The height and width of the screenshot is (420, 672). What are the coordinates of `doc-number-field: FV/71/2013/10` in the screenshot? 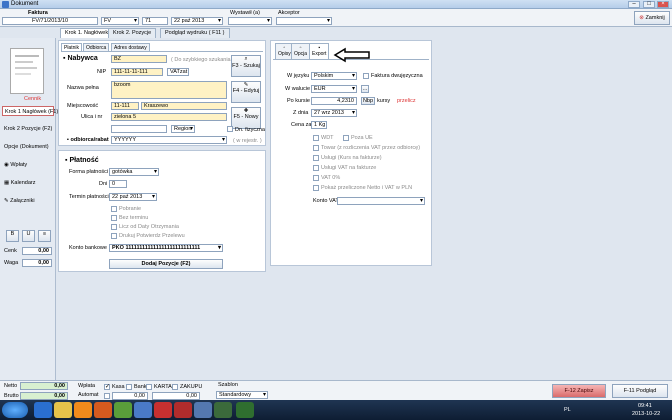 It's located at (50, 21).